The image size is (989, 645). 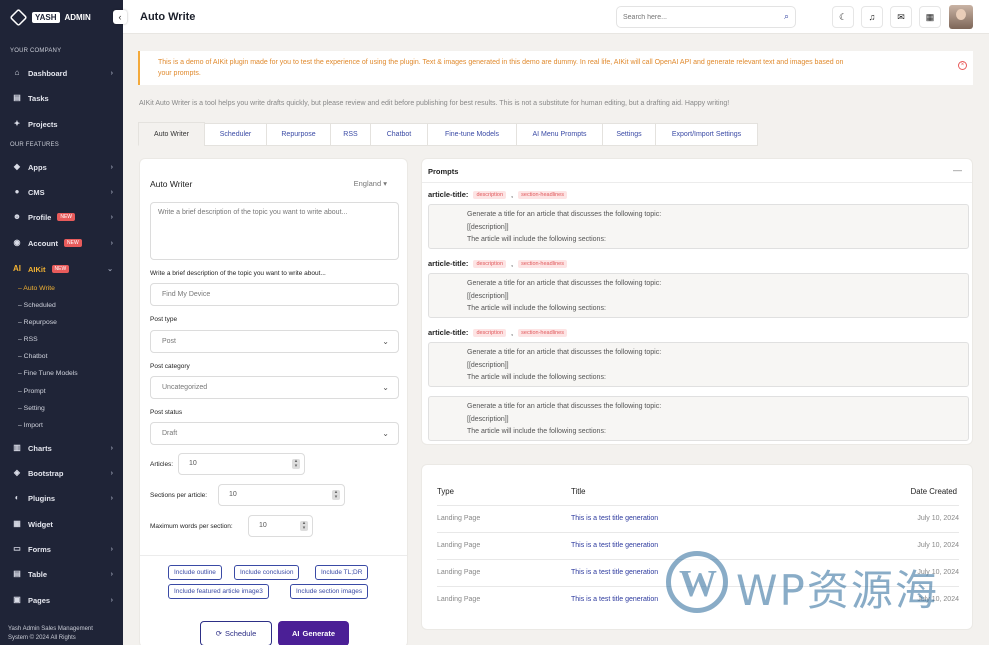 I want to click on tab-export-import-settings: Export/Import Settings, so click(x=706, y=134).